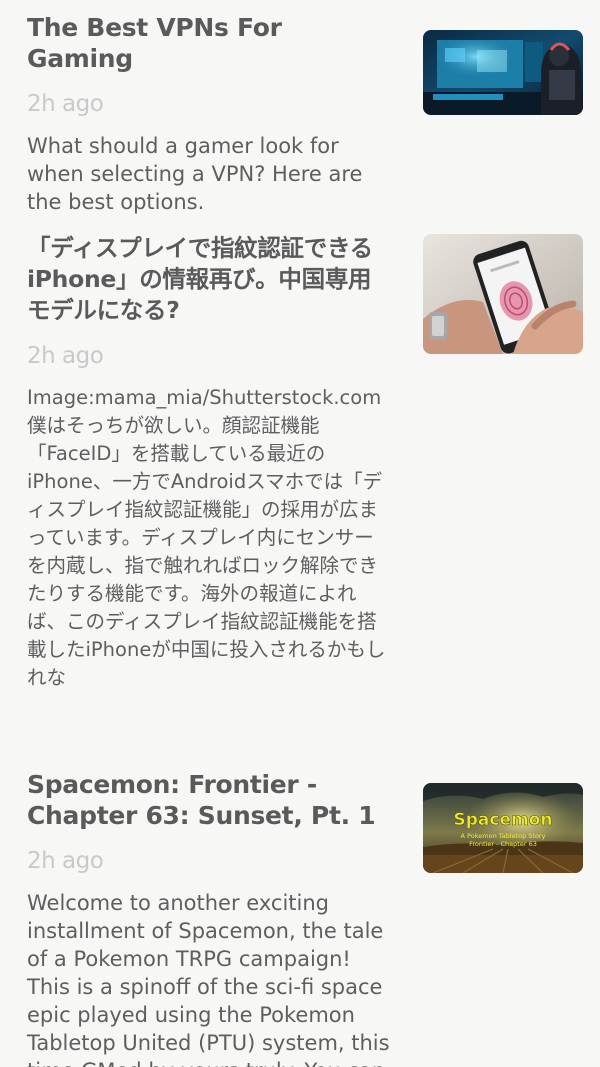 The width and height of the screenshot is (600, 1067). I want to click on spacemon-logo-text: Spacemon, so click(503, 820).